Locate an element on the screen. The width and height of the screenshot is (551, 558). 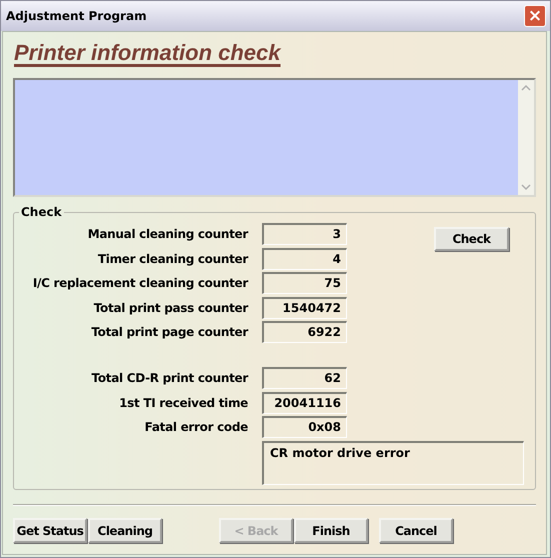
counter-label: Total print page counter is located at coordinates (169, 332).